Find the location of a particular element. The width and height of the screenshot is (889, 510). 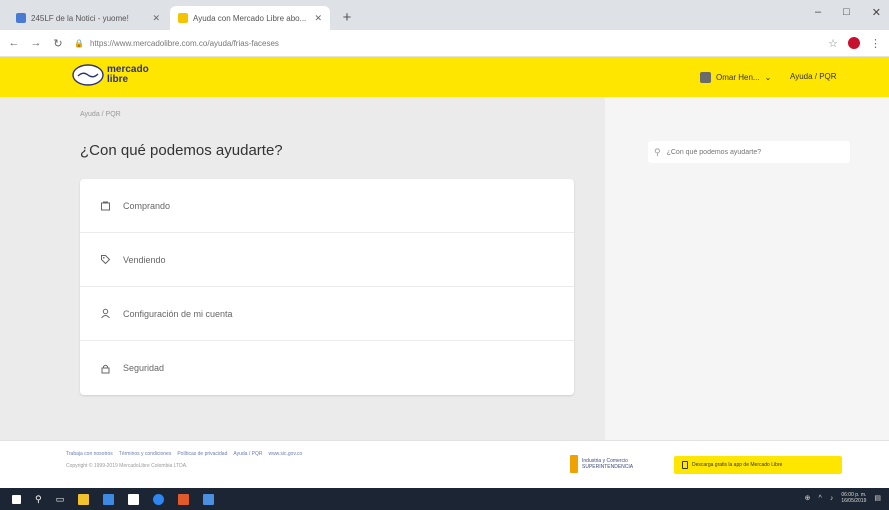

footer-link-privacy: Políticas de privacidad is located at coordinates (202, 454).